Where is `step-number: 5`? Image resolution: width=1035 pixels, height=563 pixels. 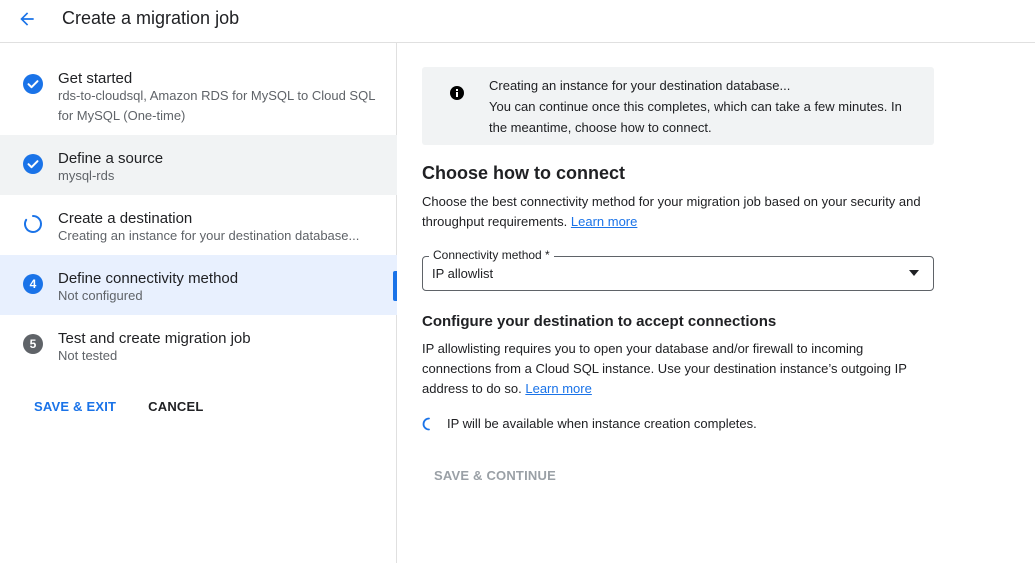
step-number: 5 is located at coordinates (33, 344).